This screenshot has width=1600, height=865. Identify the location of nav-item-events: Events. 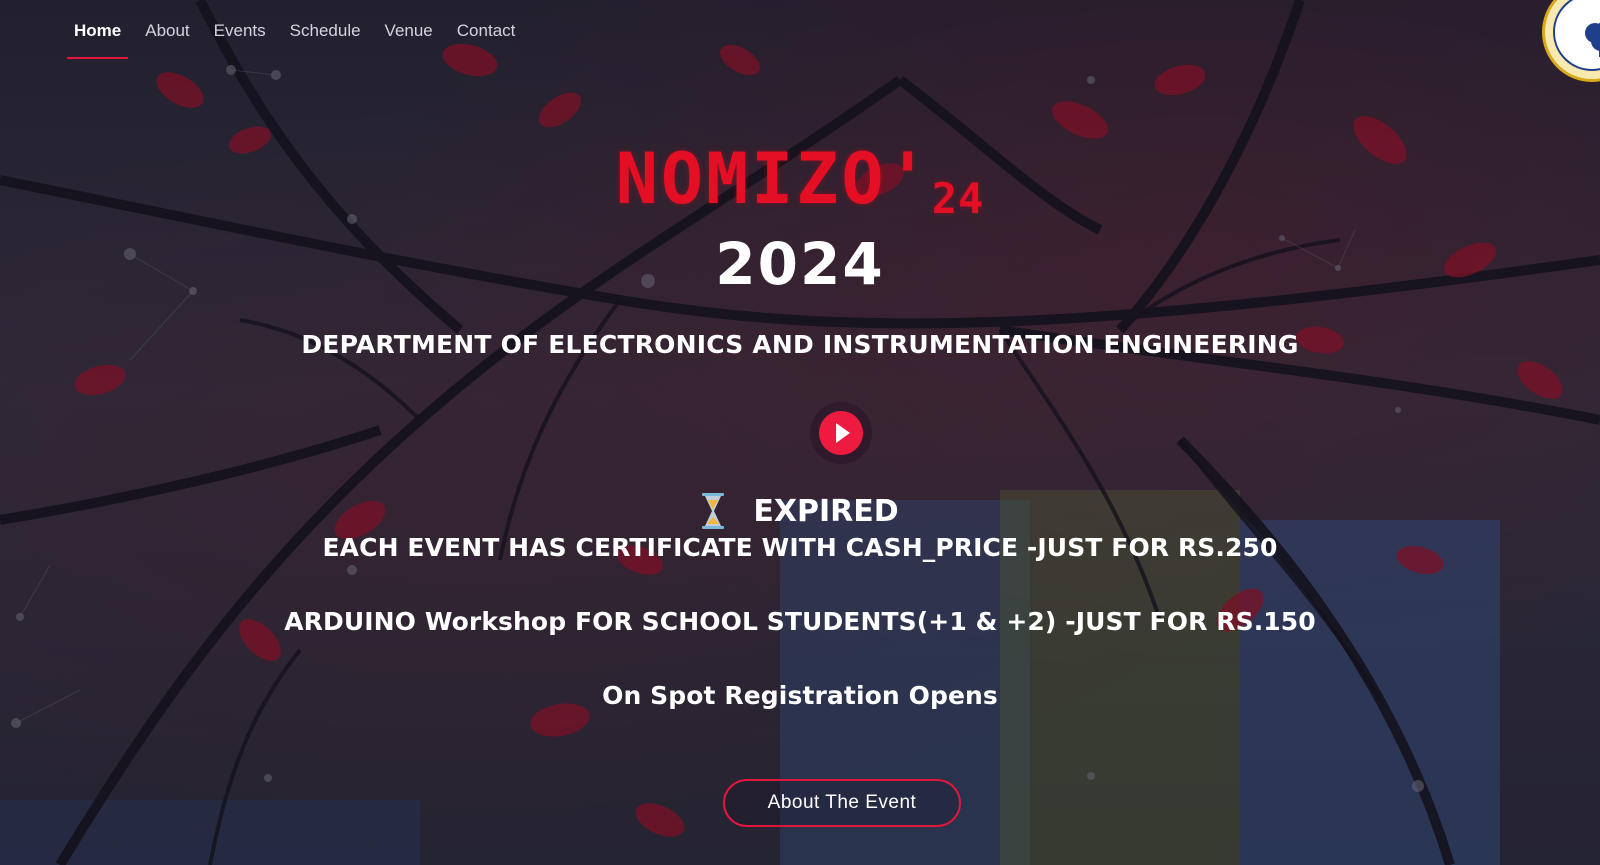
(240, 31).